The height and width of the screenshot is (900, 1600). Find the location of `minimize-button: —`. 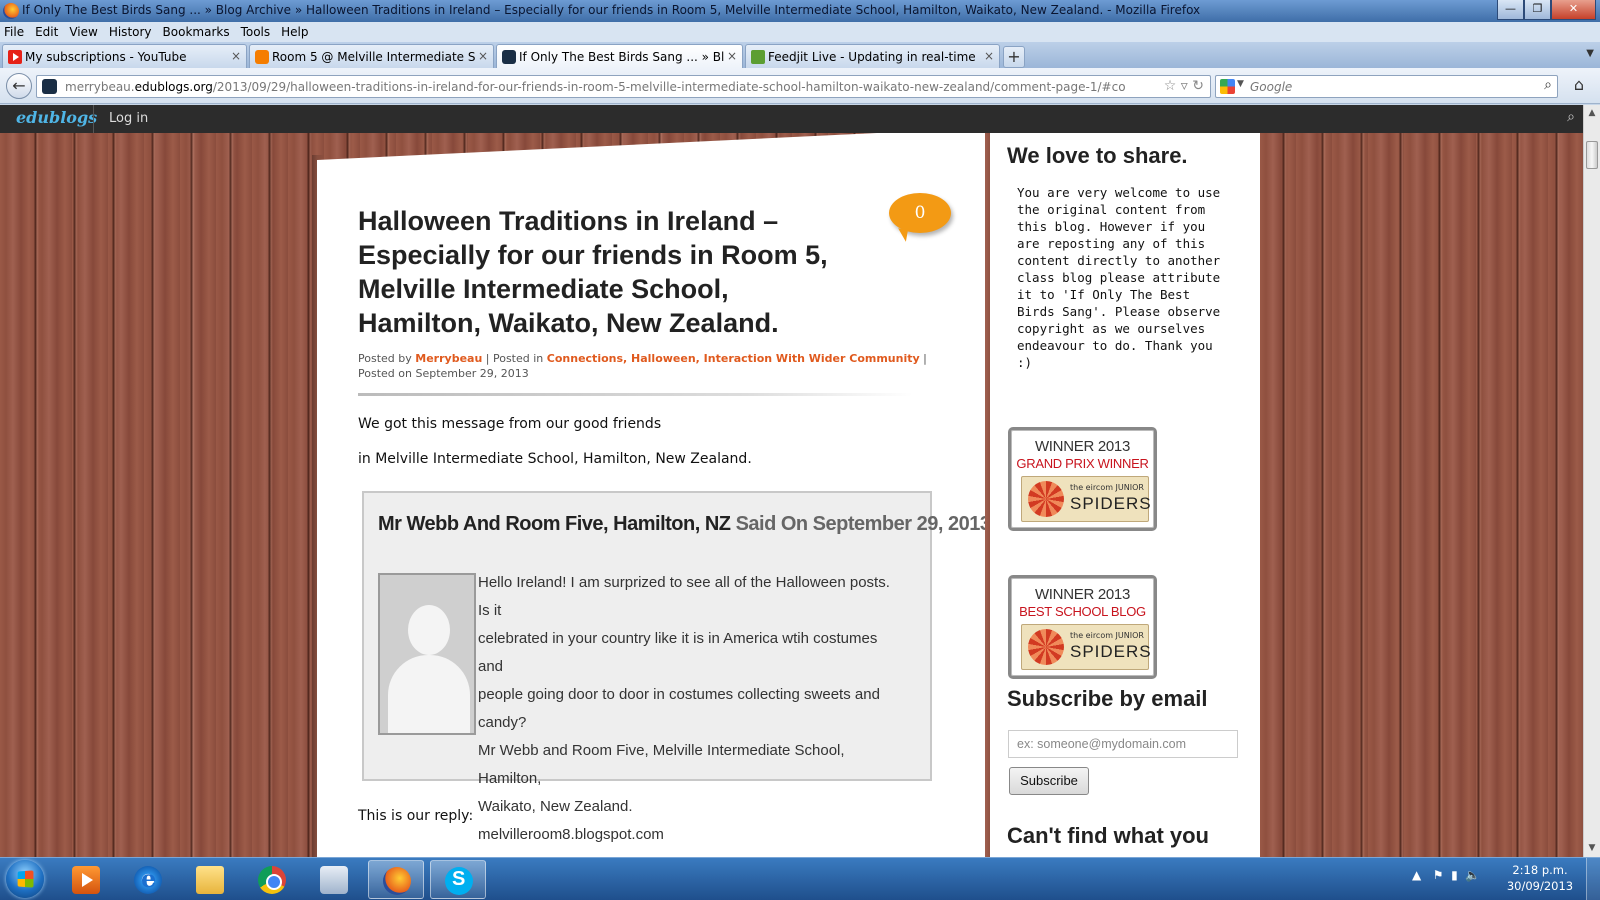

minimize-button: — is located at coordinates (1510, 10).